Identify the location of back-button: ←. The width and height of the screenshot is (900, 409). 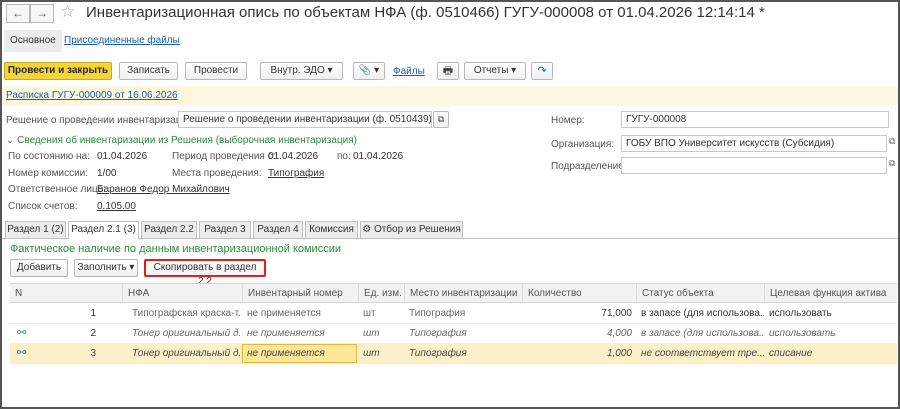
(18, 13).